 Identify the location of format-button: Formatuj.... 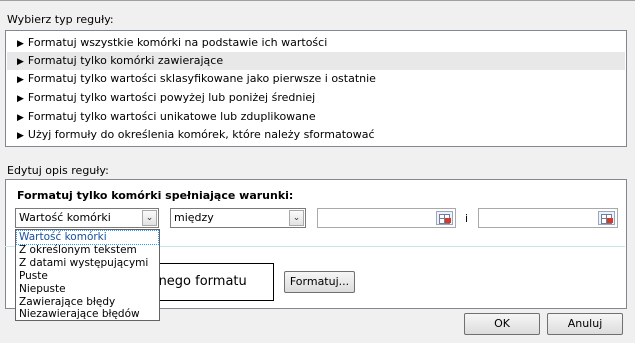
(319, 282).